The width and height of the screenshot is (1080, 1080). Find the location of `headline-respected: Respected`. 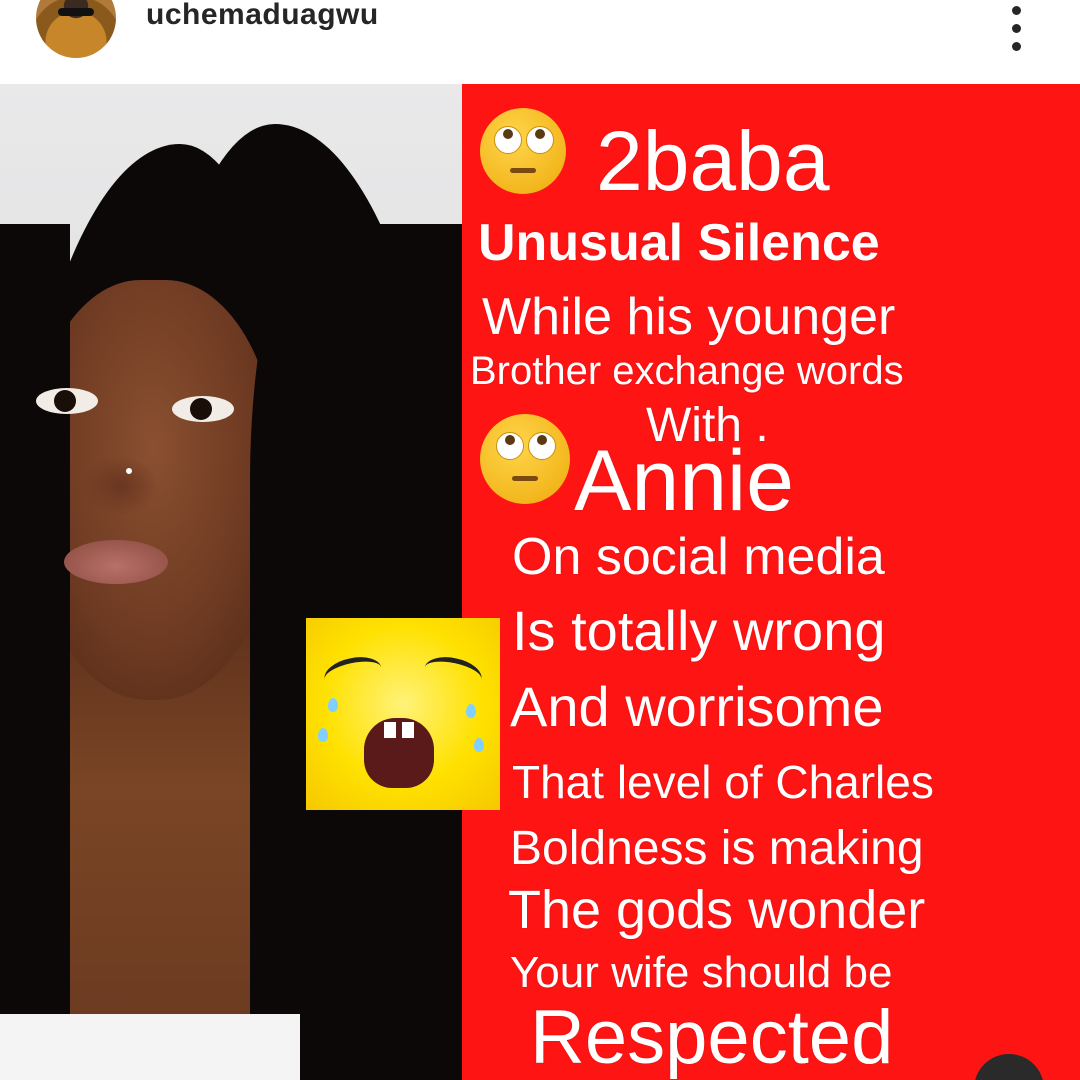

headline-respected: Respected is located at coordinates (712, 1037).